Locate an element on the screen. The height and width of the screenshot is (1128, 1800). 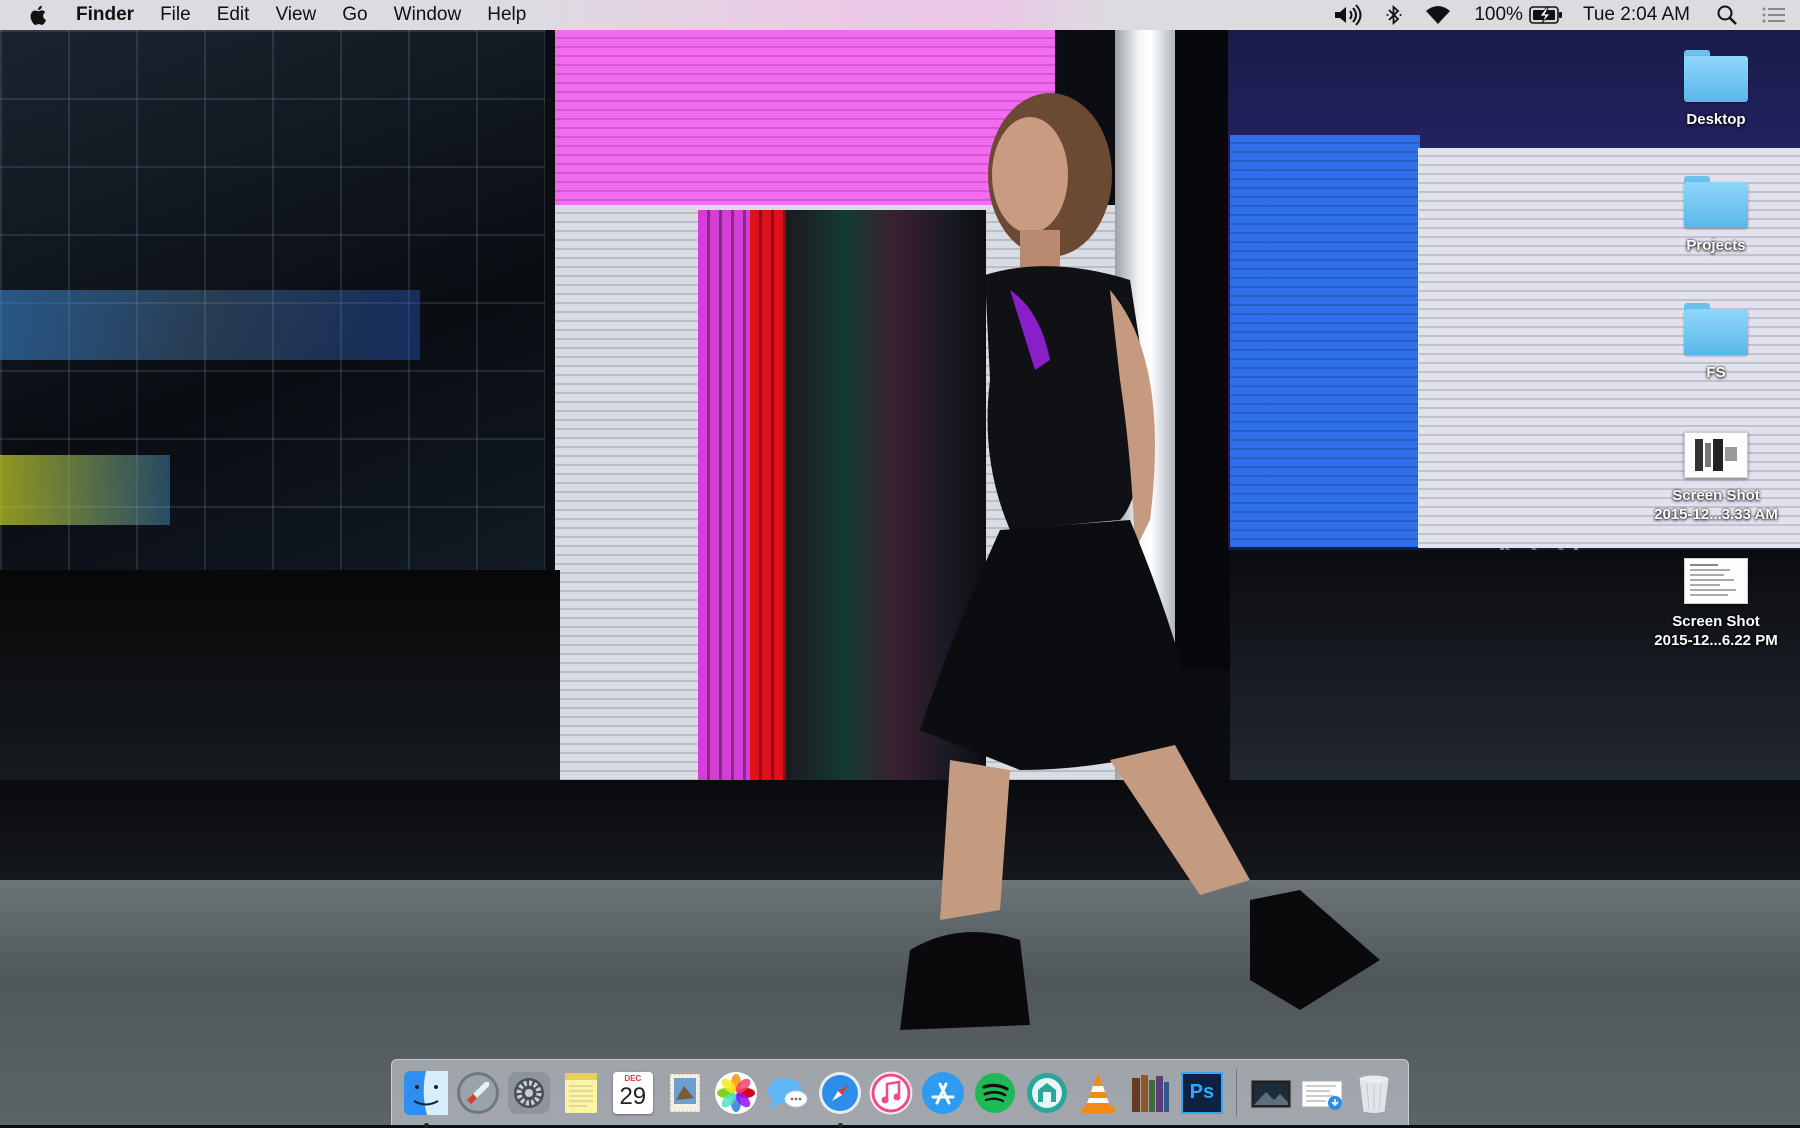
desktop-item-fs-folder: FS is located at coordinates (1715, 342).